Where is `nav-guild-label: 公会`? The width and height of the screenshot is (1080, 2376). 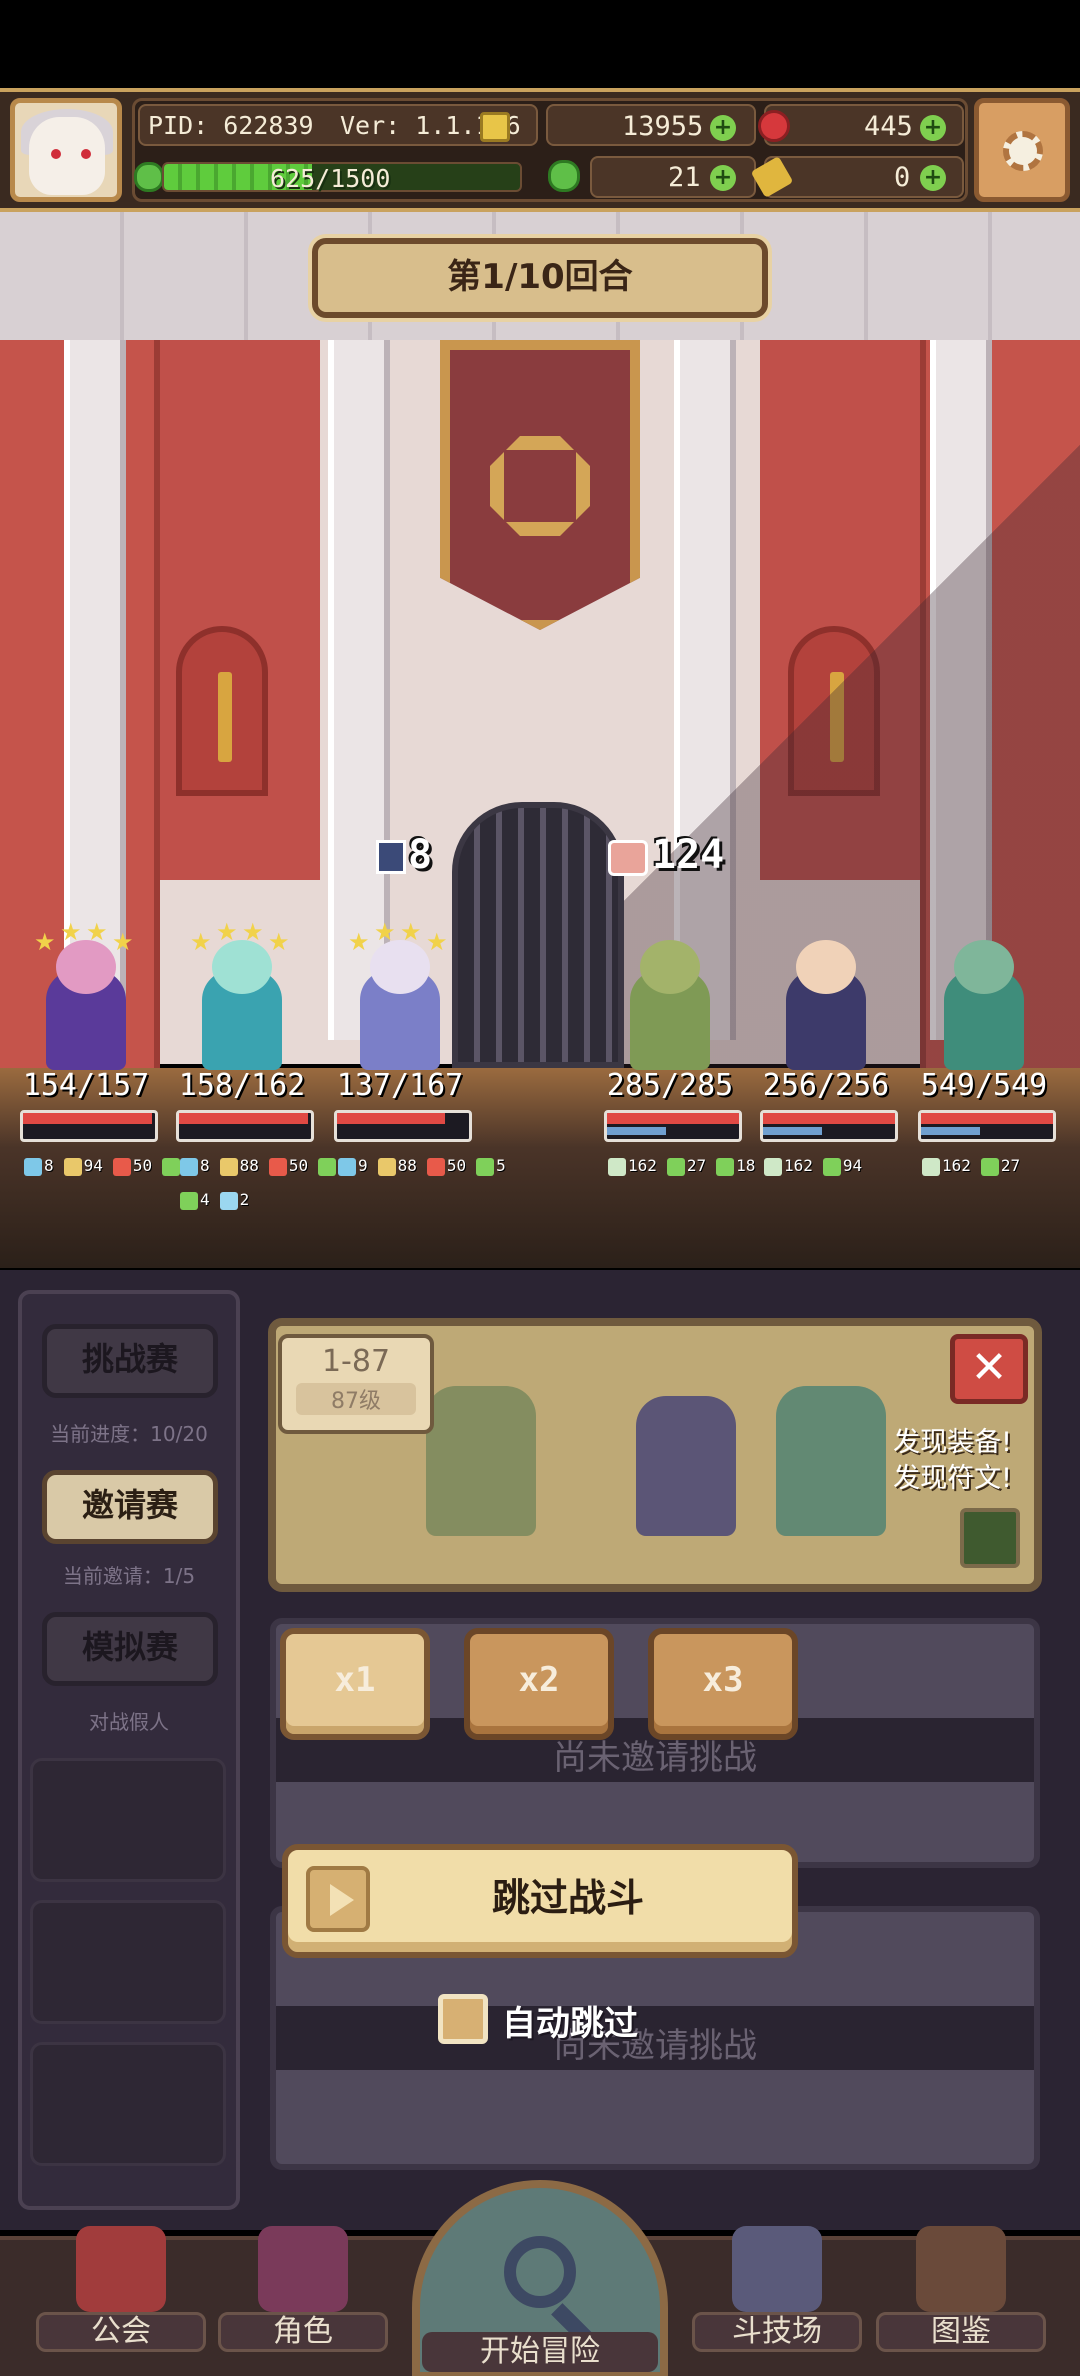
nav-guild-label: 公会 is located at coordinates (121, 2332).